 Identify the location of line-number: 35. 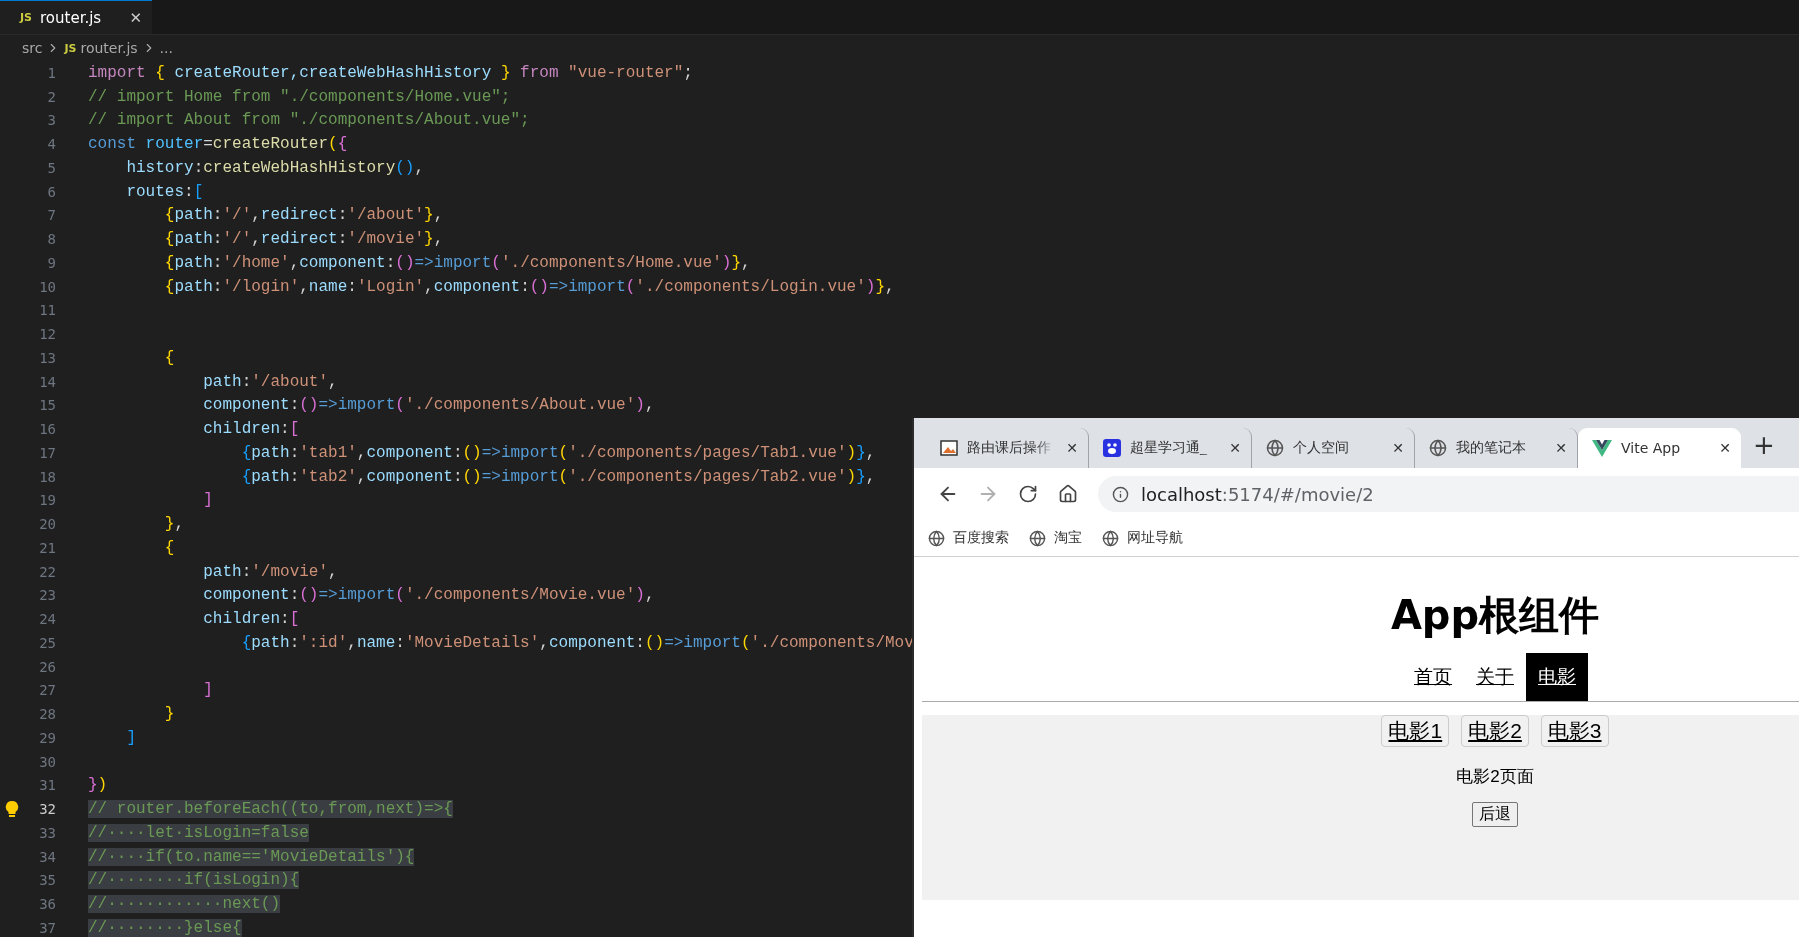
(47, 880).